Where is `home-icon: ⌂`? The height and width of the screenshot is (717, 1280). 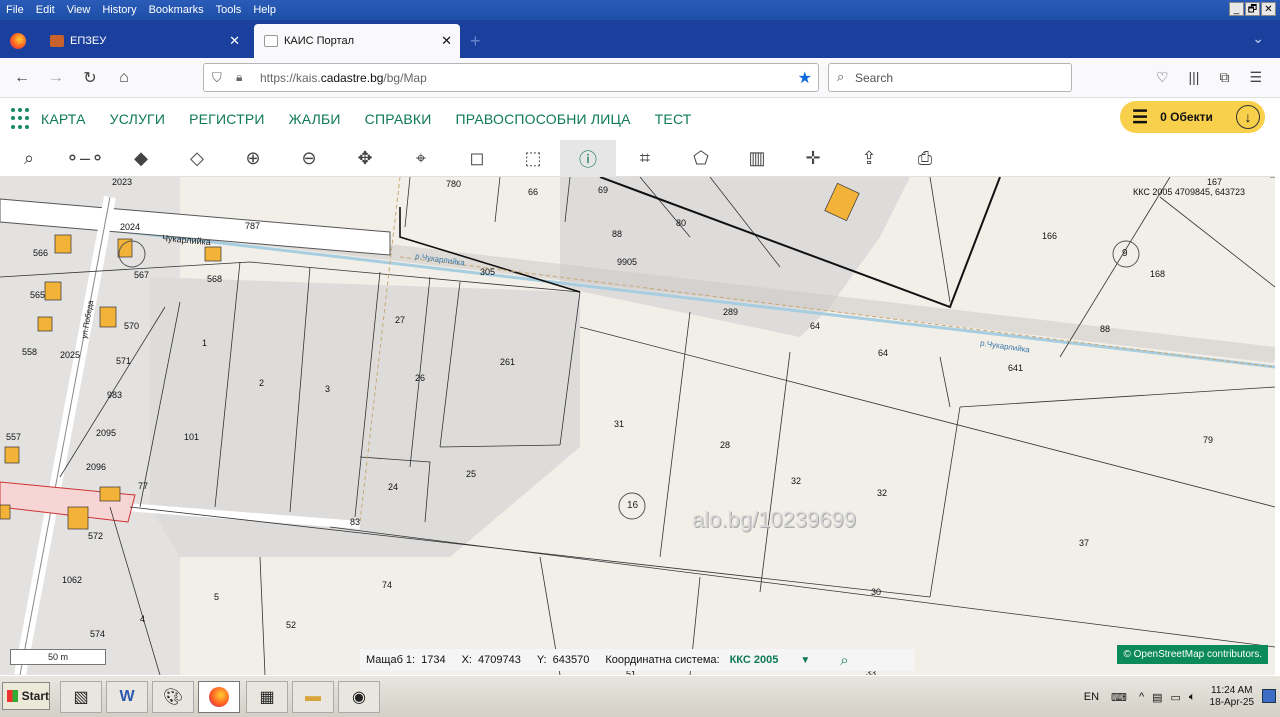 home-icon: ⌂ is located at coordinates (124, 78).